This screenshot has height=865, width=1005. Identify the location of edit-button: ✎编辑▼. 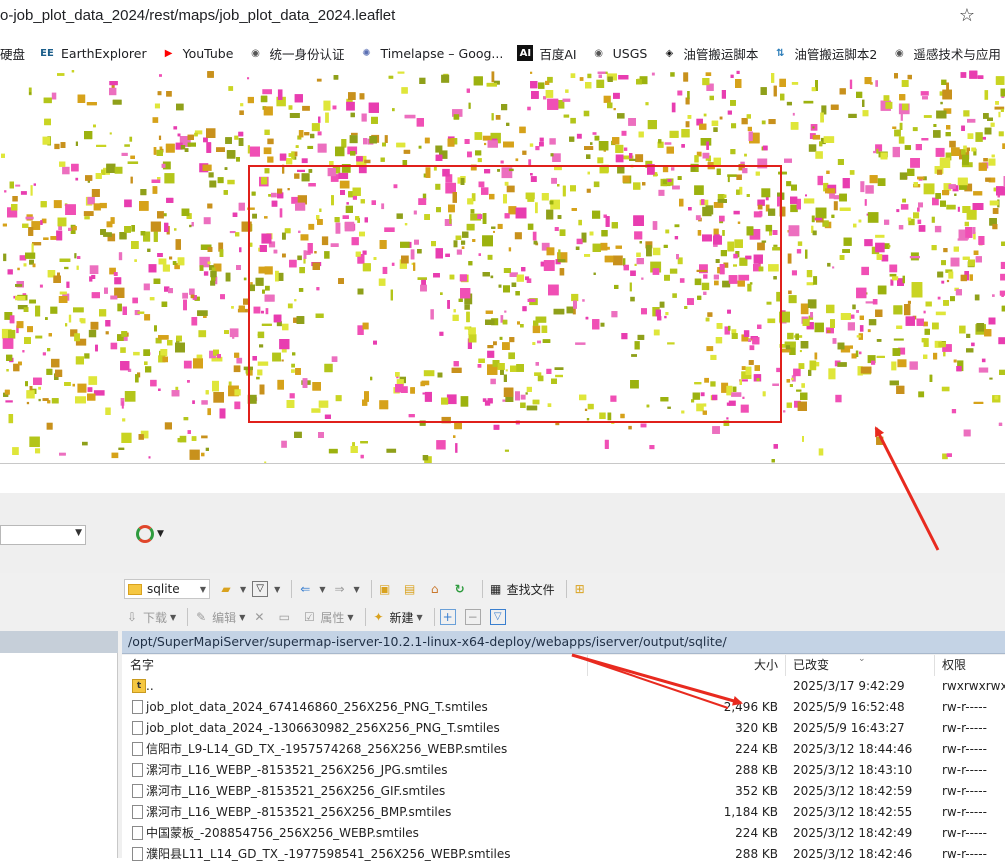
(219, 617).